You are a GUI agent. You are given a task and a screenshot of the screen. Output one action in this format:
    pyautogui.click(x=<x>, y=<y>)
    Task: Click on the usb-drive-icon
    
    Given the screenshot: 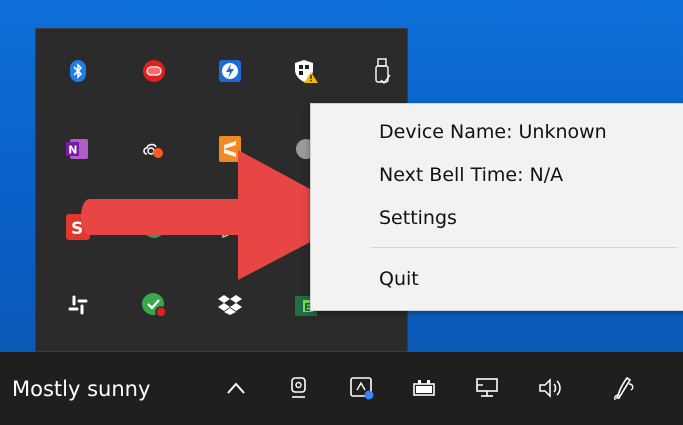 What is the action you would take?
    pyautogui.click(x=382, y=71)
    